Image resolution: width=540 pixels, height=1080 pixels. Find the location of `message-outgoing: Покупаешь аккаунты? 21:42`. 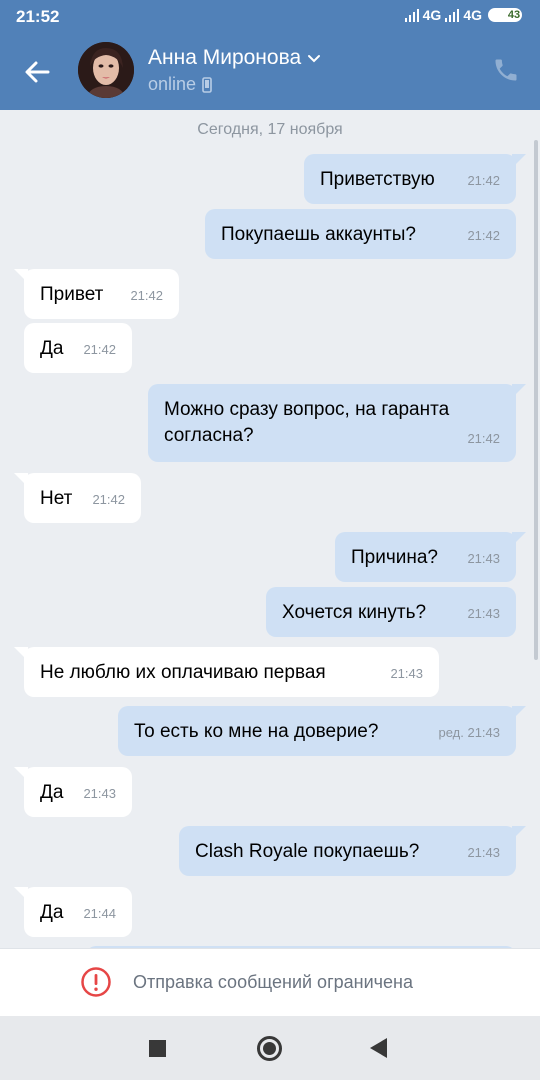

message-outgoing: Покупаешь аккаунты? 21:42 is located at coordinates (360, 234).